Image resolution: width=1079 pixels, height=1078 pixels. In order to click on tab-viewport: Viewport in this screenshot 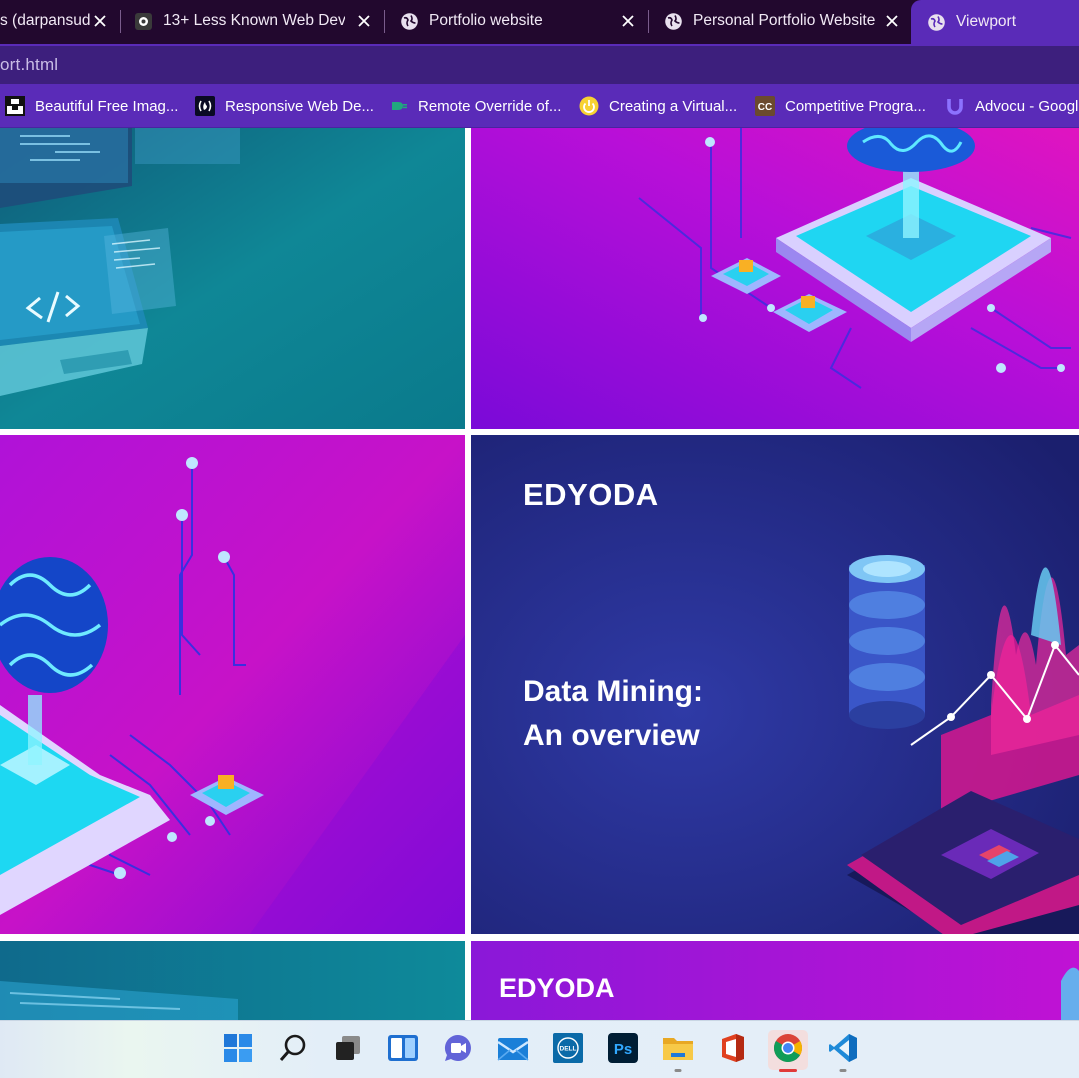, I will do `click(995, 22)`.